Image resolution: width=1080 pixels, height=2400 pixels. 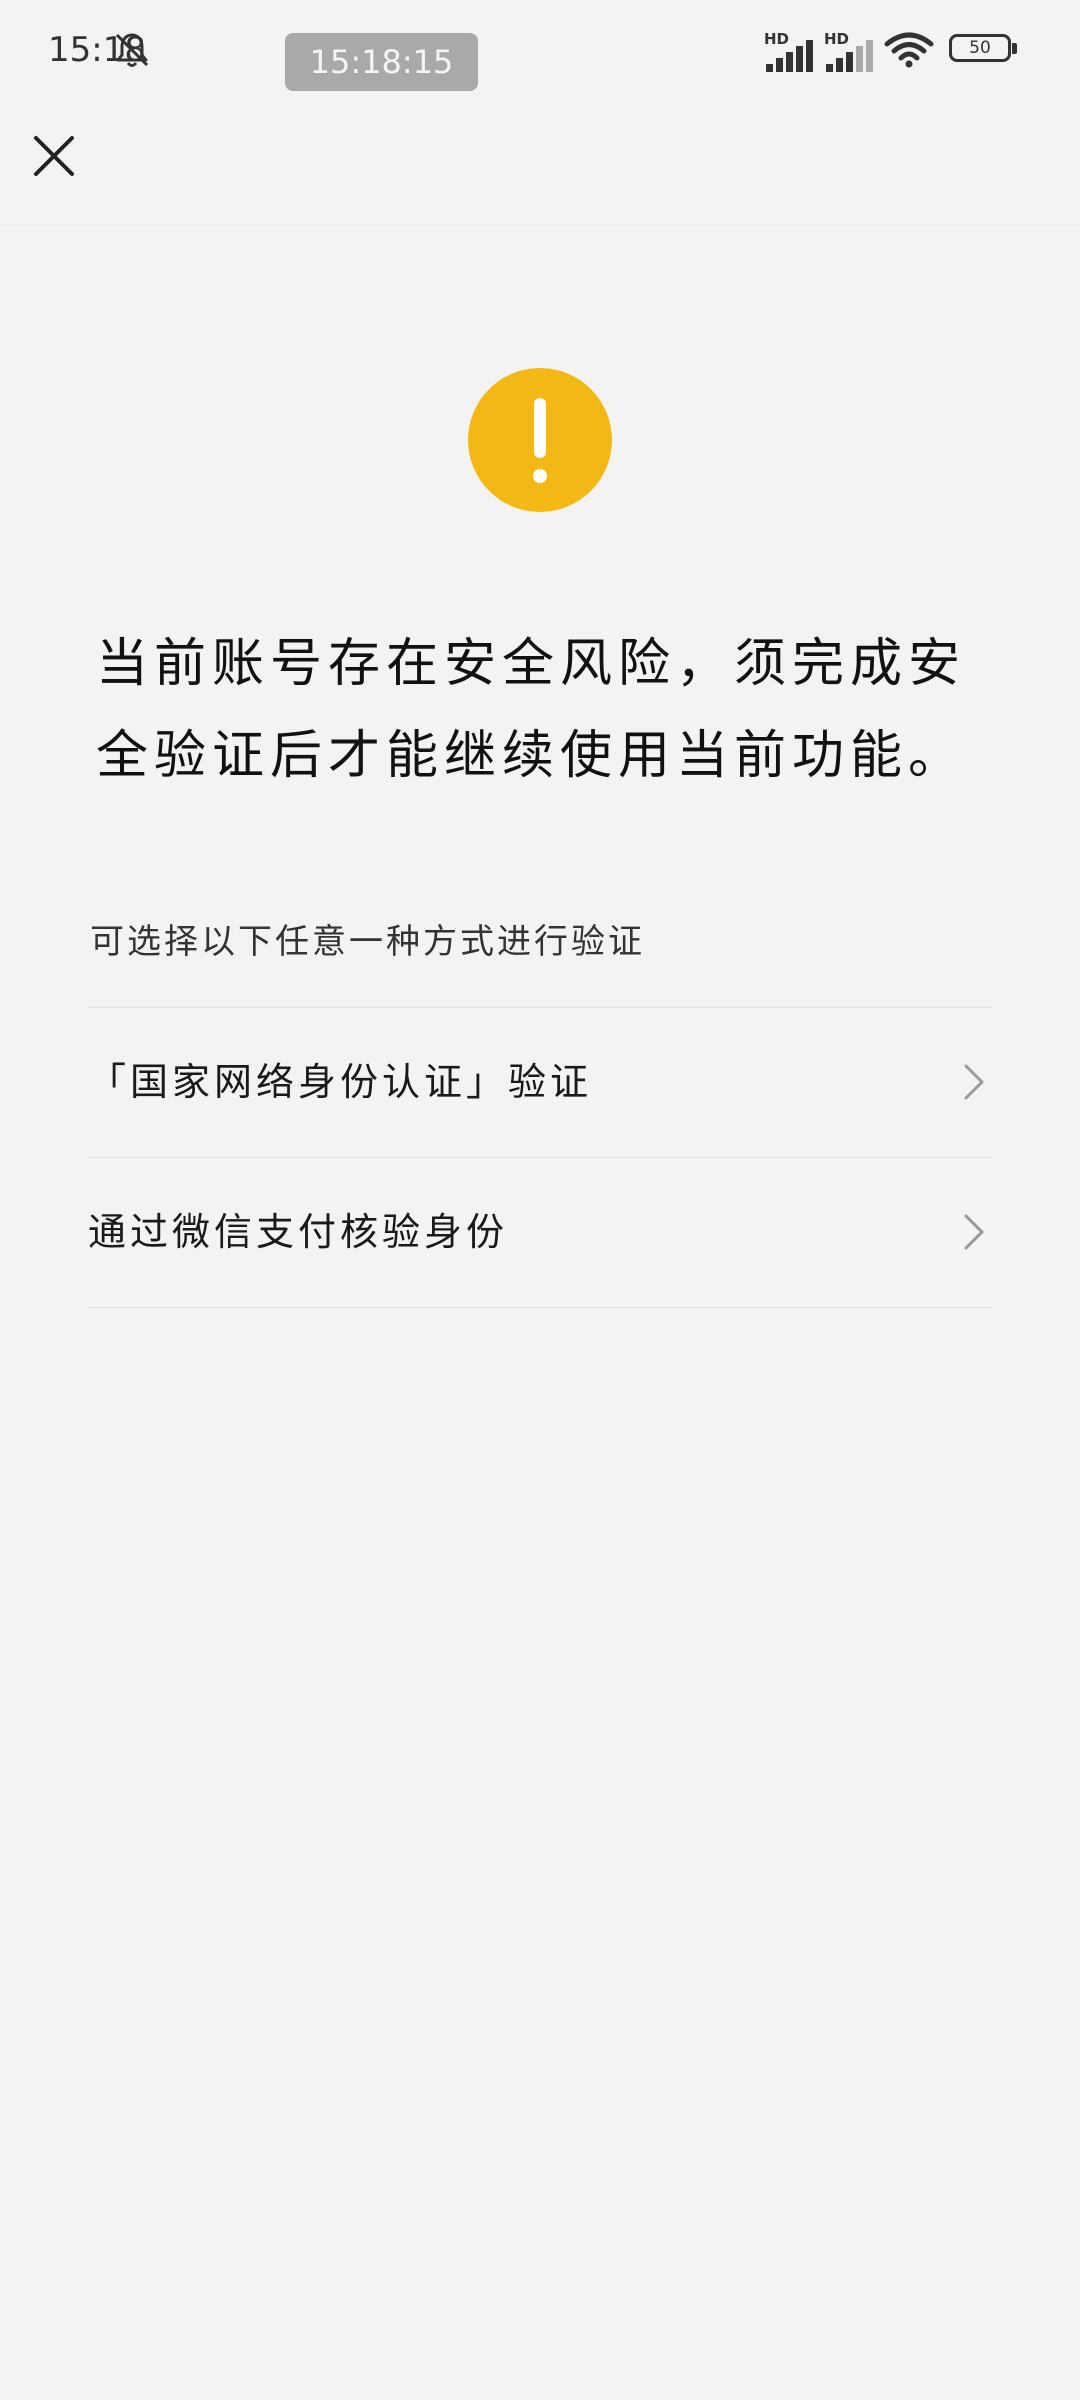 I want to click on verification-method-hint: 可选择以下任意一种方式进行验证, so click(x=367, y=942).